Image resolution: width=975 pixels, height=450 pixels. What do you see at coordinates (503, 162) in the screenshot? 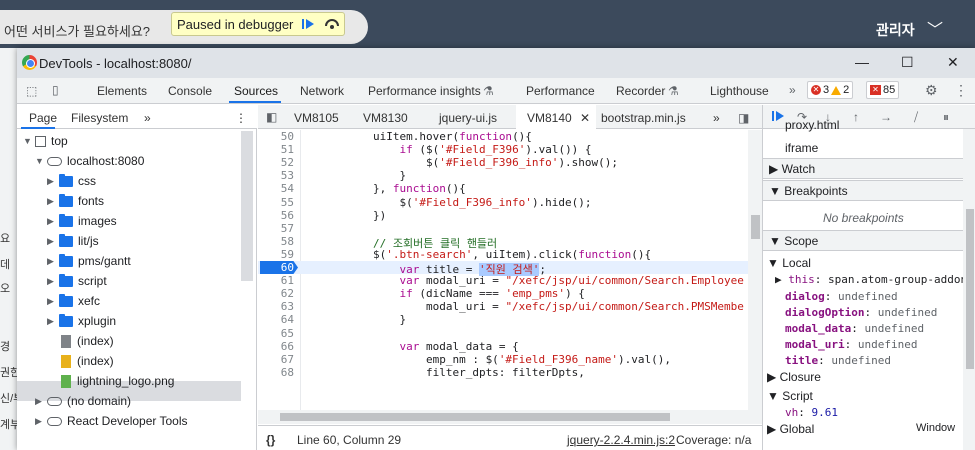
I see `code-line: 52 $('#Field_F396_info').show();` at bounding box center [503, 162].